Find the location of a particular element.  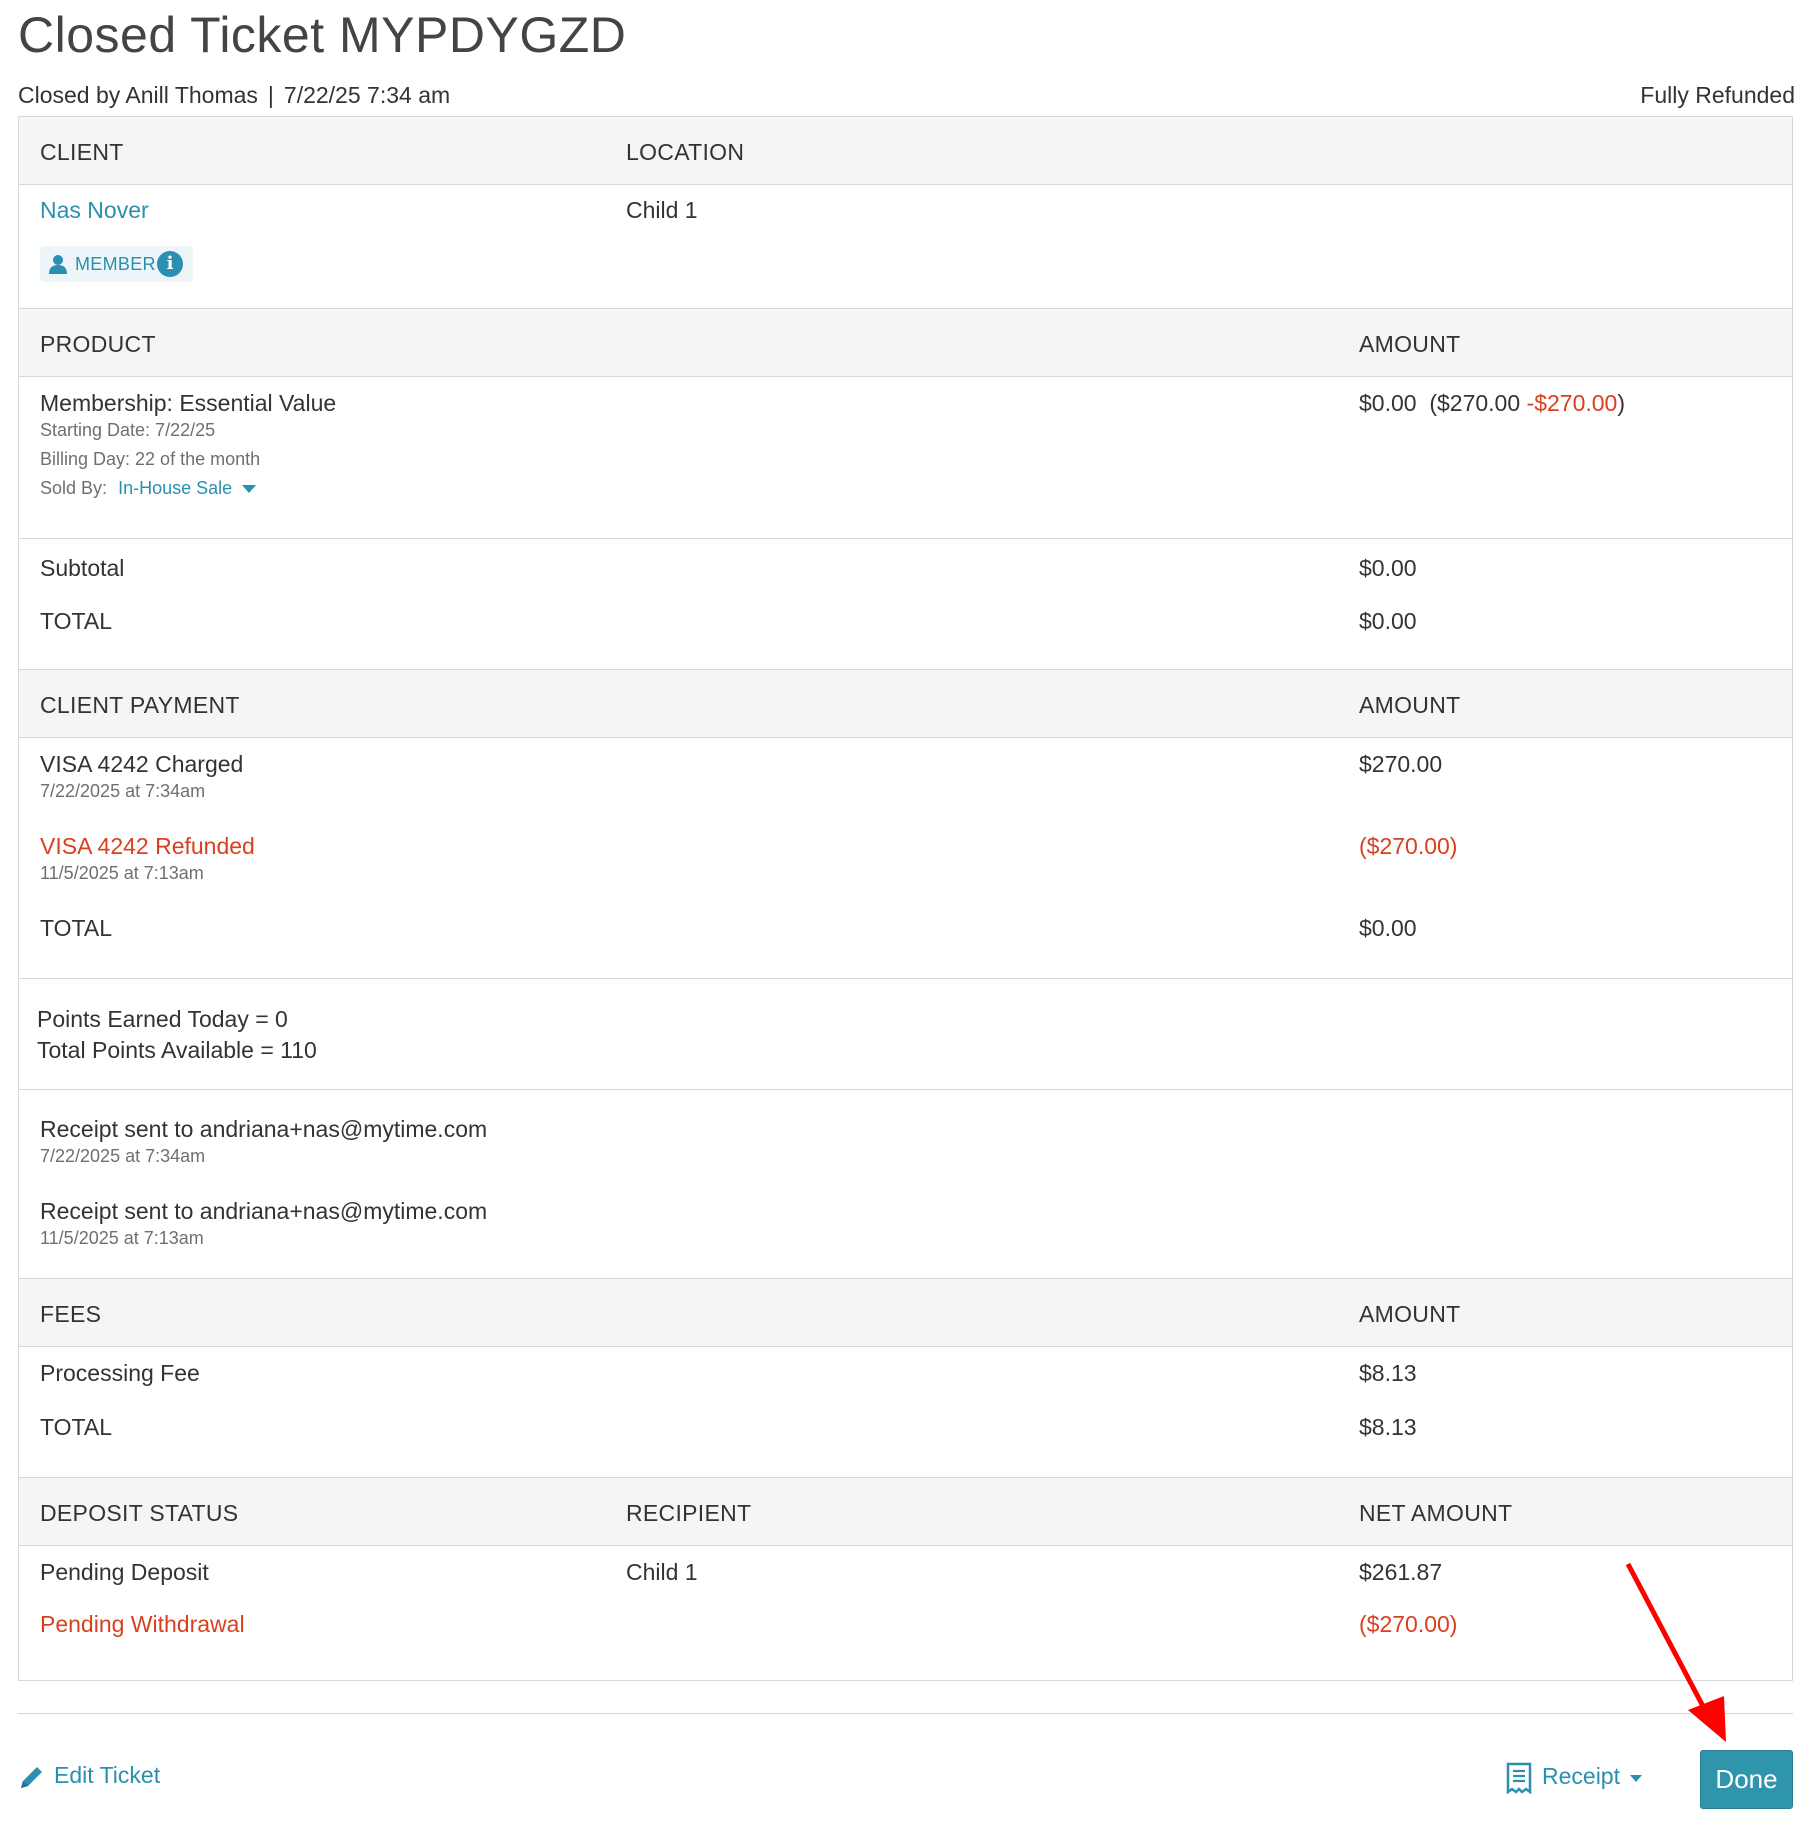

location-column-header: LOCATION is located at coordinates (685, 152).